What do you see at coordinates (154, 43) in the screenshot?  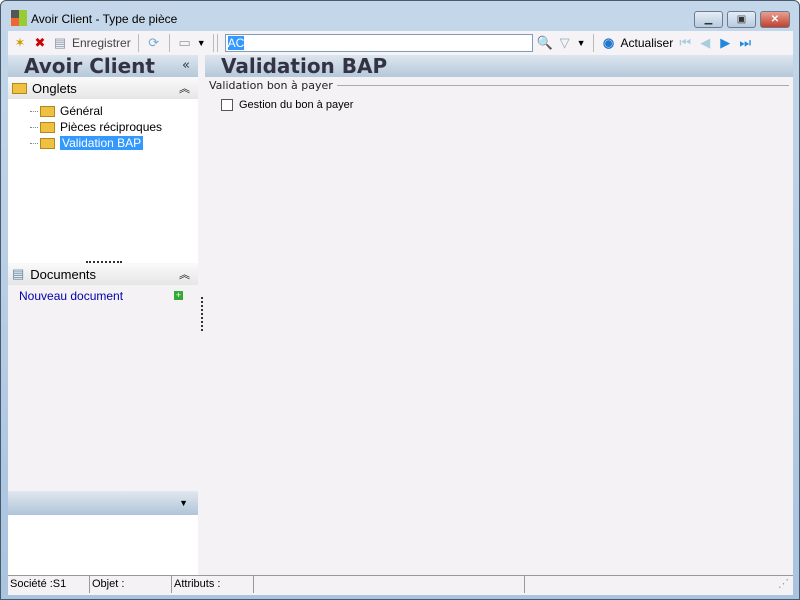 I see `sync-icon: ⟳` at bounding box center [154, 43].